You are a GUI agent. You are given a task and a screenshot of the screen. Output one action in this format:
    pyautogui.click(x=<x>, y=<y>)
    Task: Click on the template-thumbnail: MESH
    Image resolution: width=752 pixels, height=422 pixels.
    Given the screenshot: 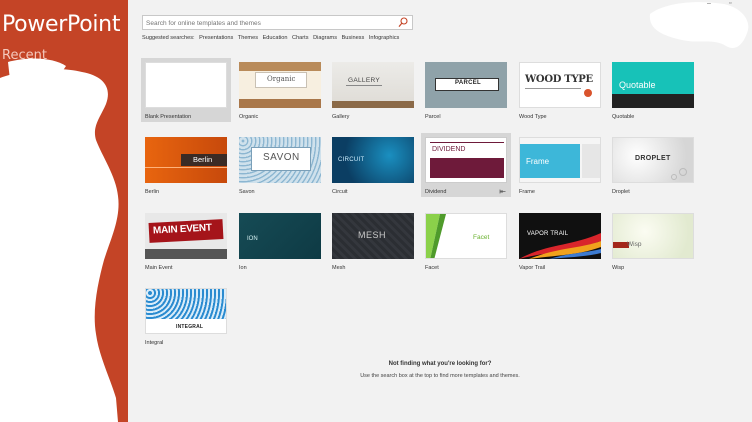 What is the action you would take?
    pyautogui.click(x=373, y=236)
    